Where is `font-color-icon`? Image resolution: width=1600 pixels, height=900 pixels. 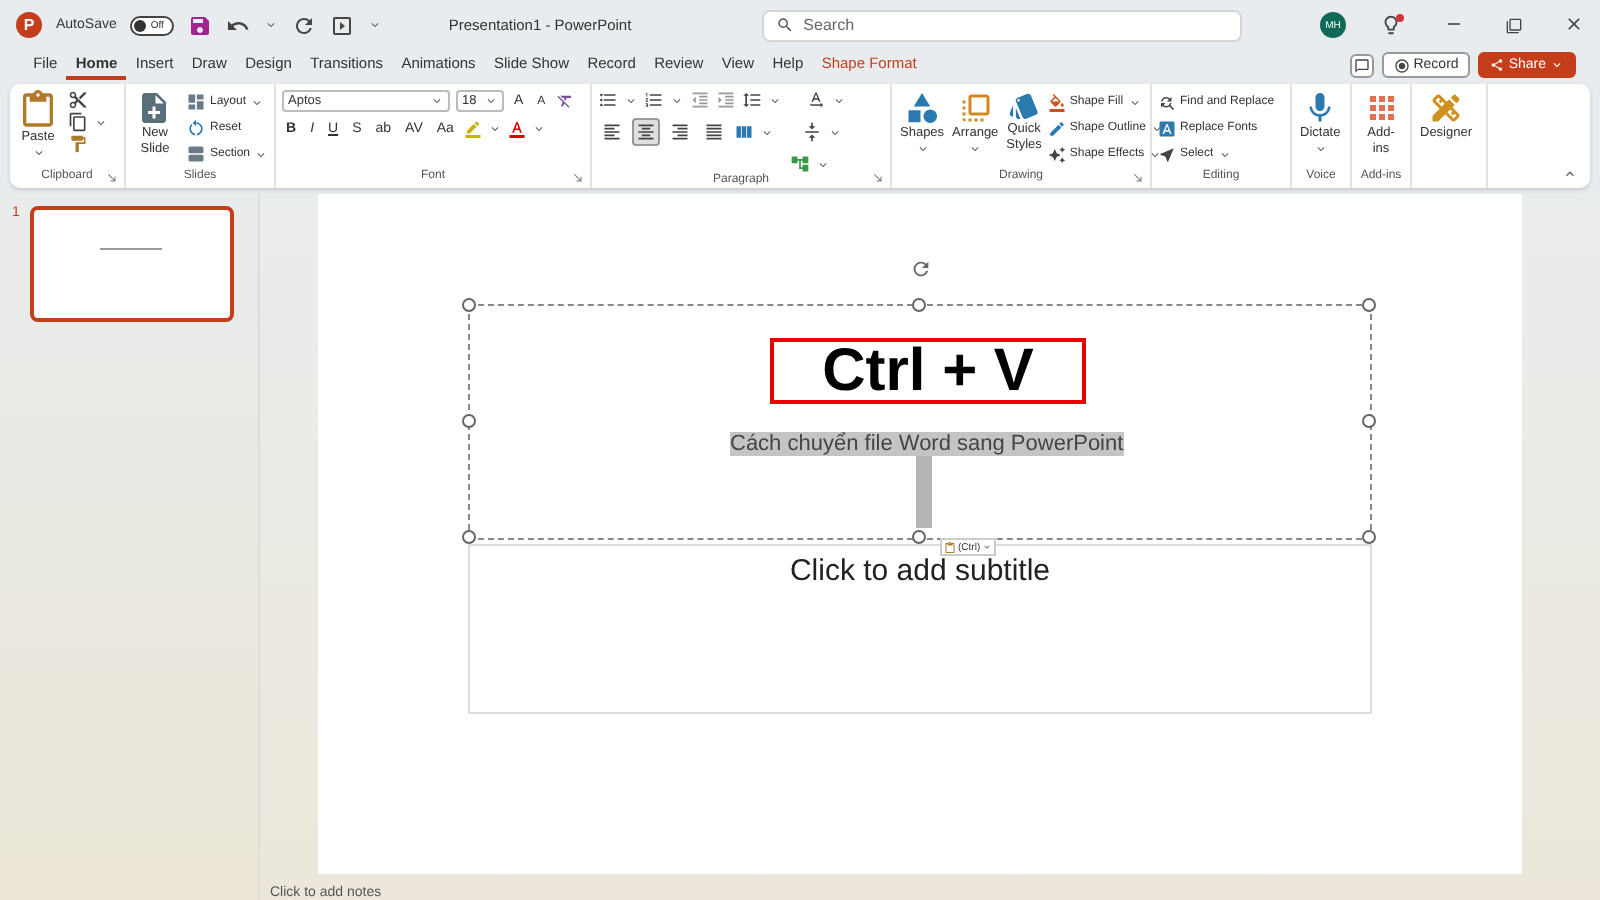 font-color-icon is located at coordinates (516, 129).